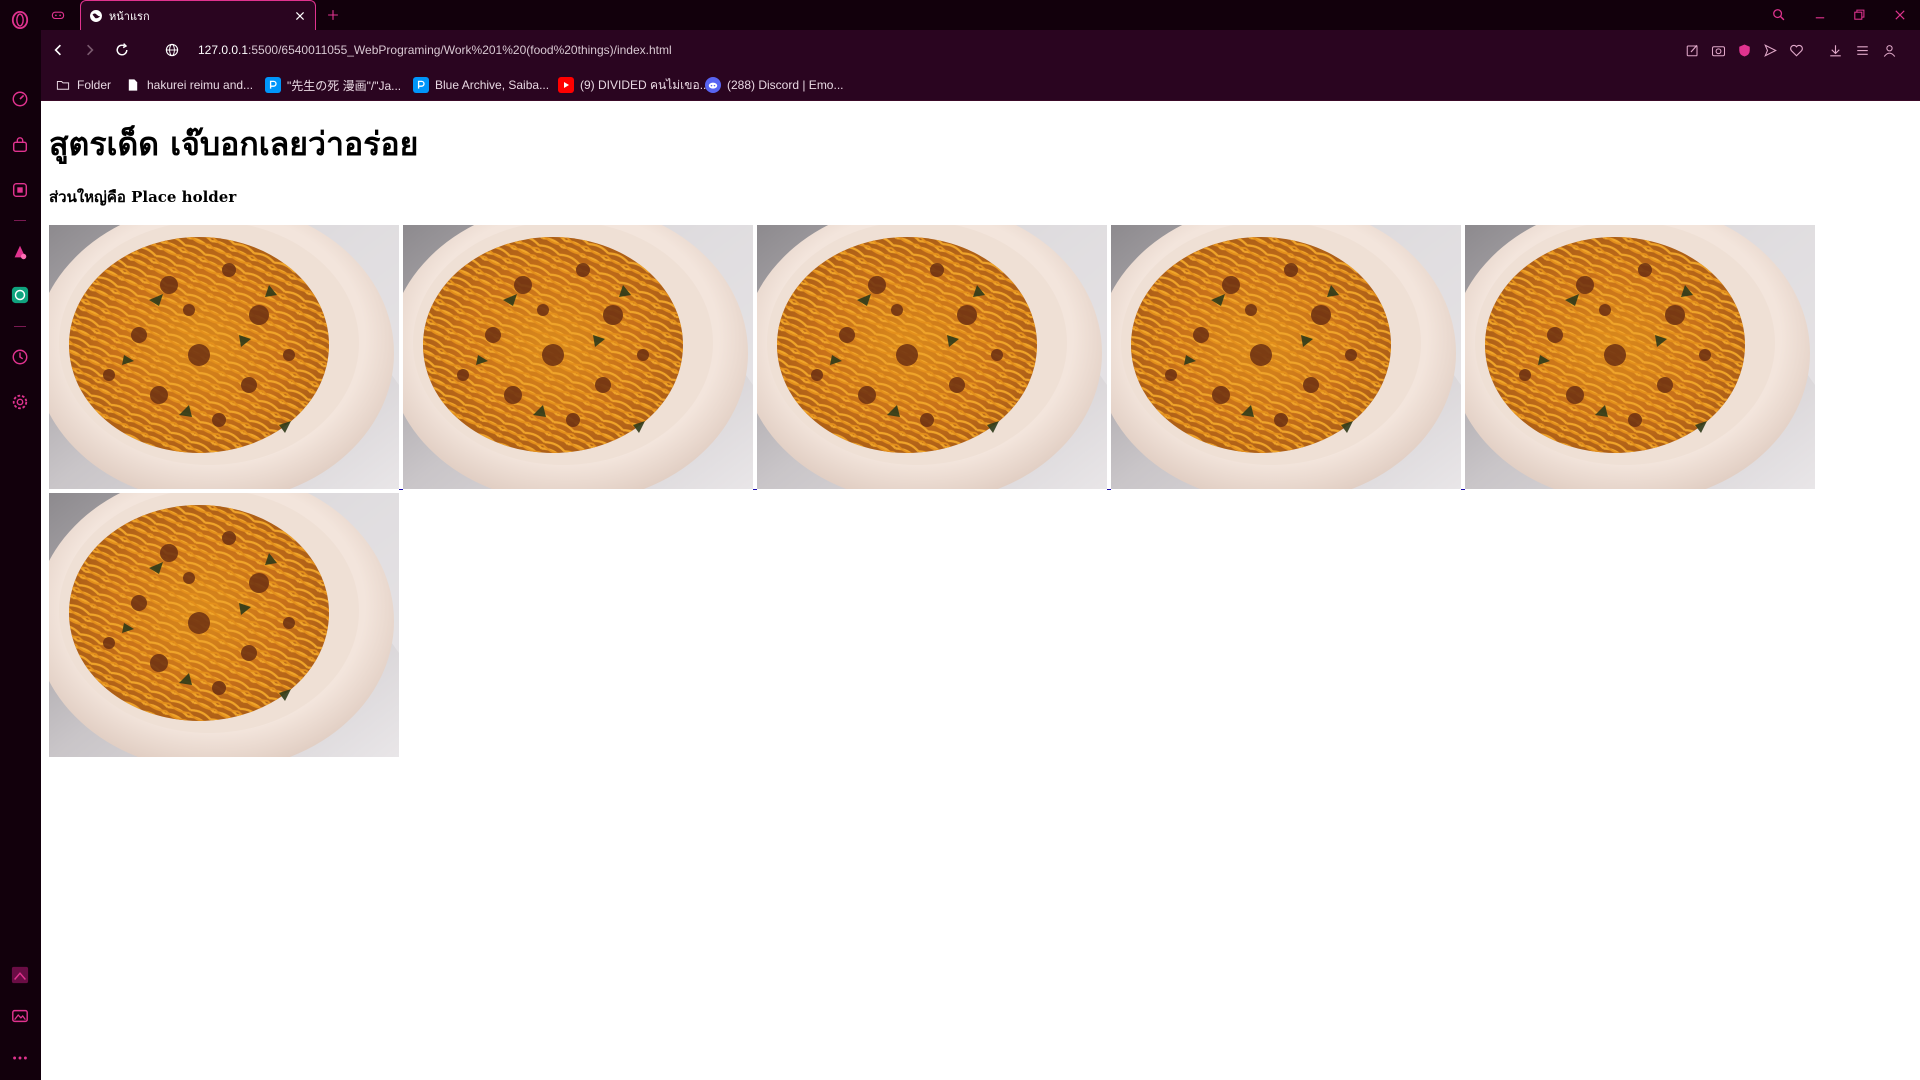 The height and width of the screenshot is (1080, 1920). Describe the element at coordinates (980, 15) in the screenshot. I see `tab-strip: หน้าแรก` at that location.